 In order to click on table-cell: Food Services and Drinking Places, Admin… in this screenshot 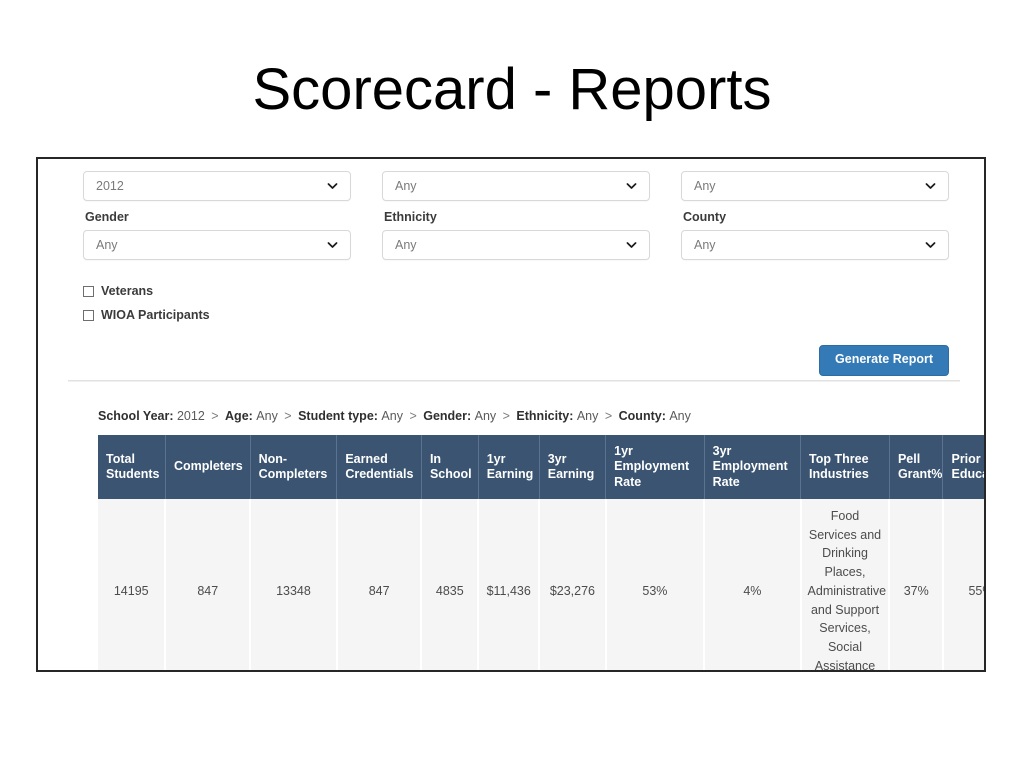, I will do `click(845, 584)`.